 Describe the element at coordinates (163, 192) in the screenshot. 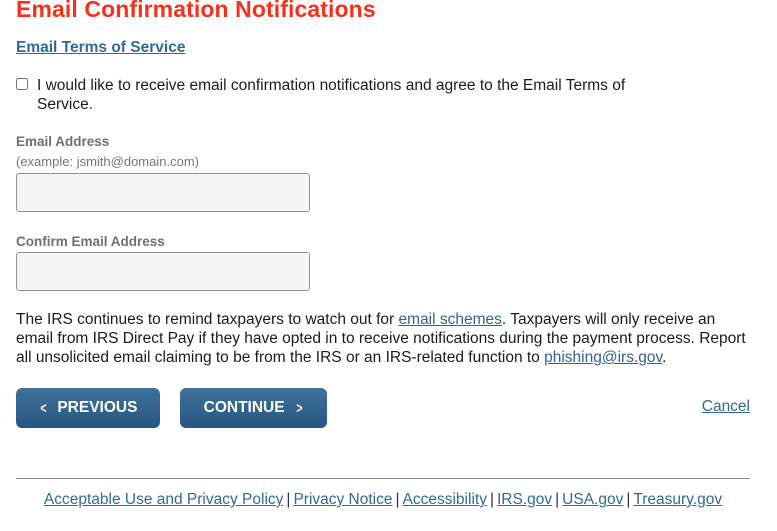

I see `email-address-input` at that location.